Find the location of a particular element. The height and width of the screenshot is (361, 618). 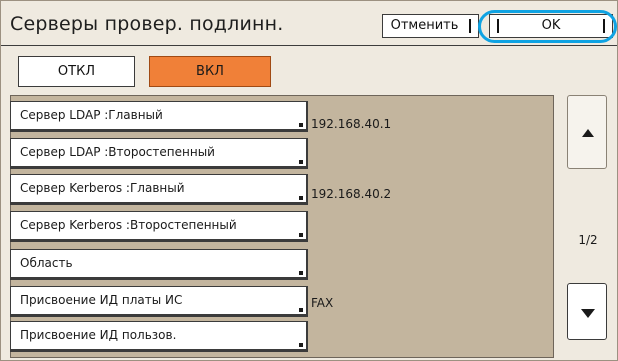

list-item: Сервер Kerberos :Второстепенный is located at coordinates (160, 227).